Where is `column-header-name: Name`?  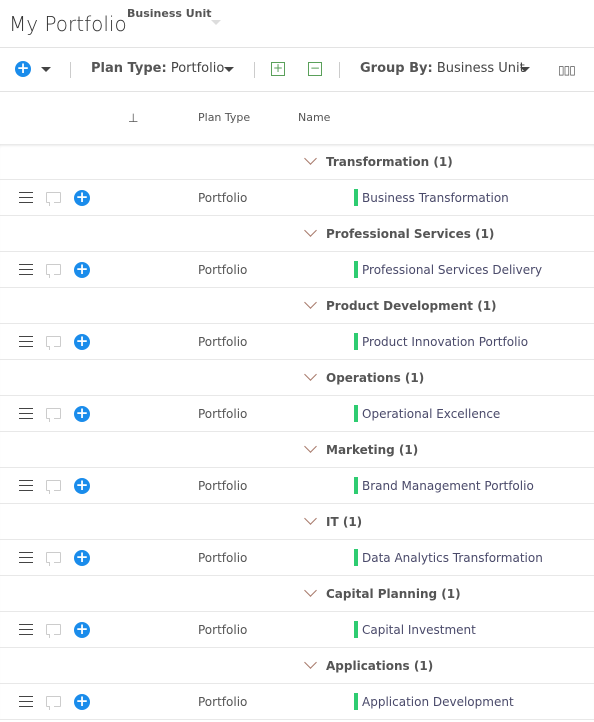
column-header-name: Name is located at coordinates (314, 117).